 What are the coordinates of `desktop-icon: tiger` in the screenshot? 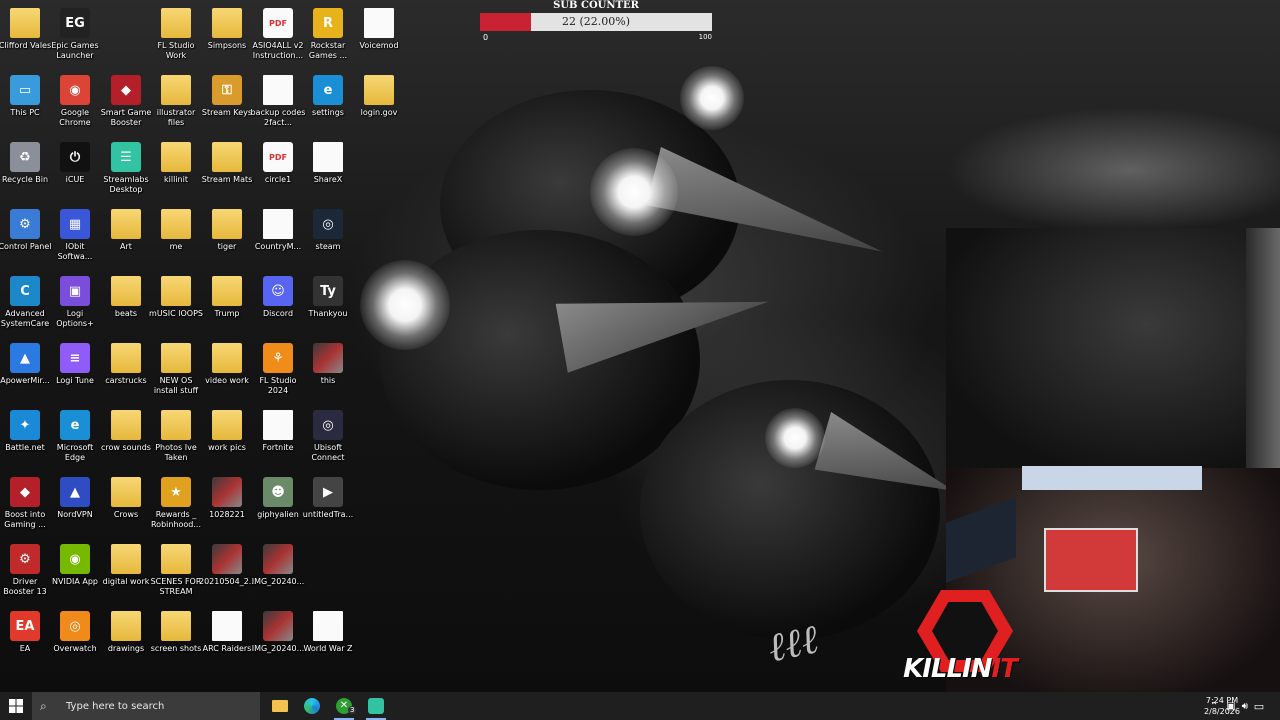 It's located at (227, 238).